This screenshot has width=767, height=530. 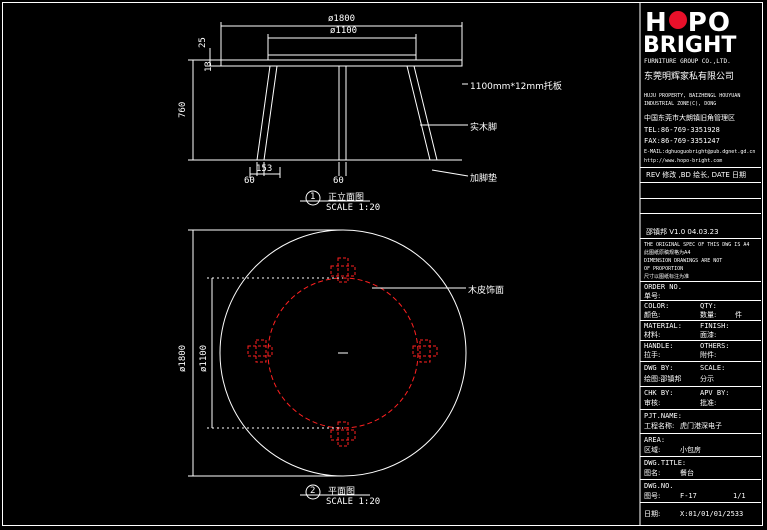 What do you see at coordinates (708, 306) in the screenshot?
I see `qty-label: QTY:` at bounding box center [708, 306].